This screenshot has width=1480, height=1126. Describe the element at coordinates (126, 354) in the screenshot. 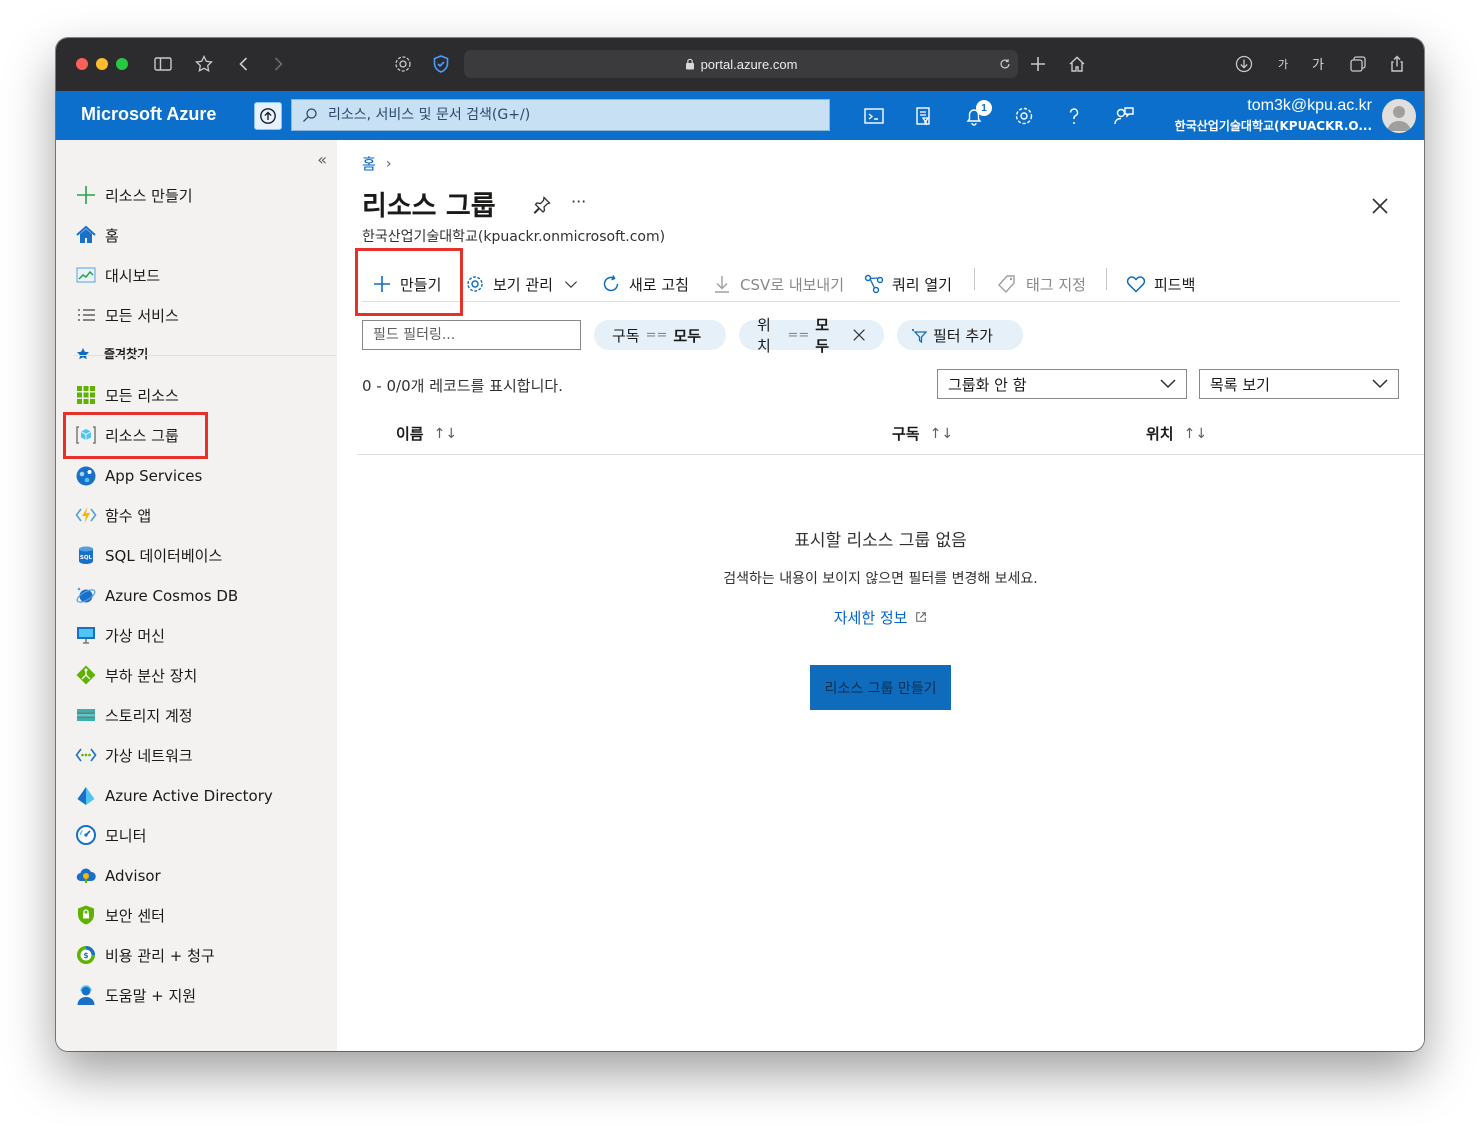

I see `favorites-label: 즐겨찾기` at that location.